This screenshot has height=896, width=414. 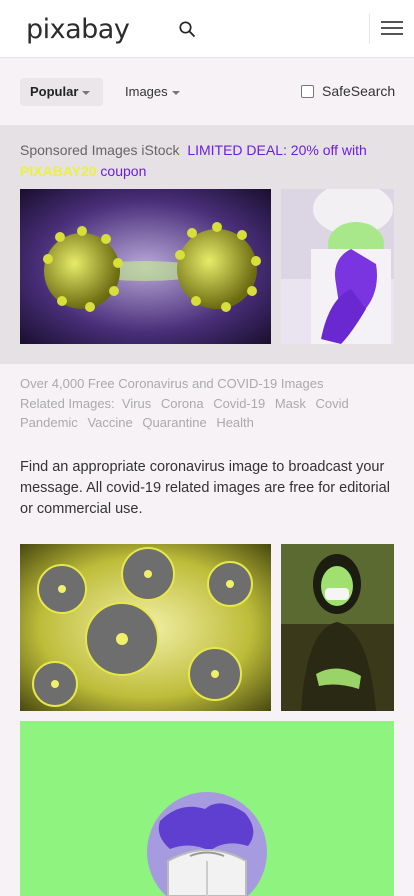 I want to click on tag-virus: Virus, so click(x=136, y=403).